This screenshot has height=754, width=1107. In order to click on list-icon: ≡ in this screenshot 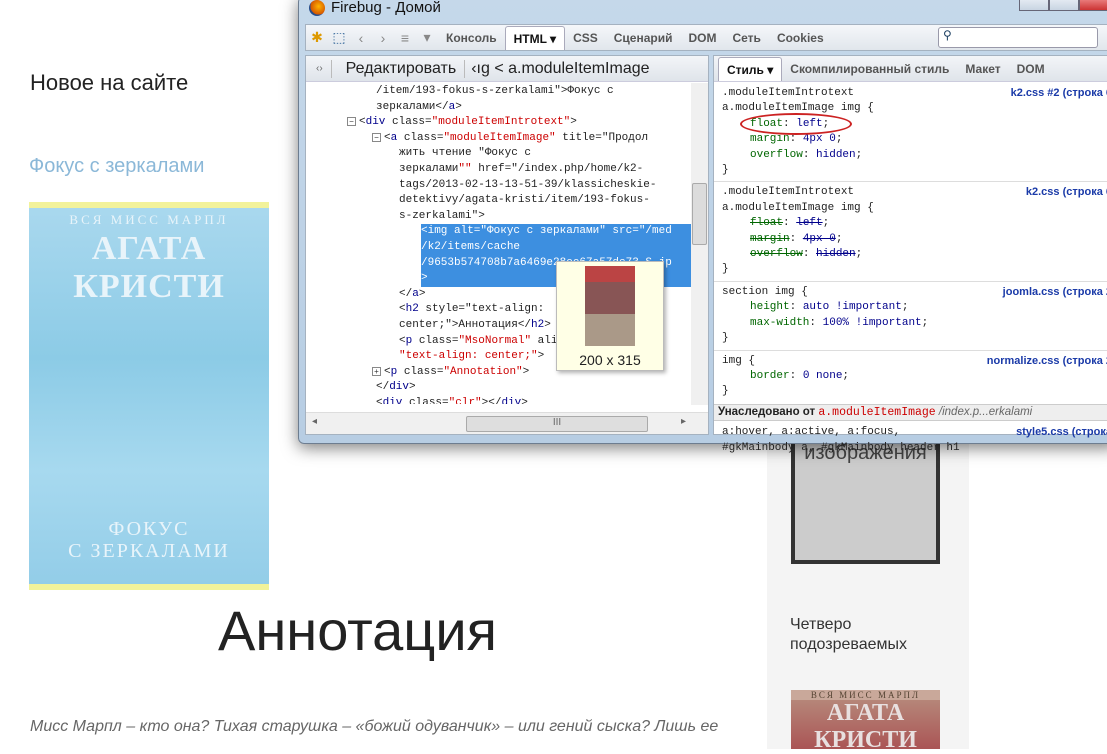, I will do `click(405, 38)`.